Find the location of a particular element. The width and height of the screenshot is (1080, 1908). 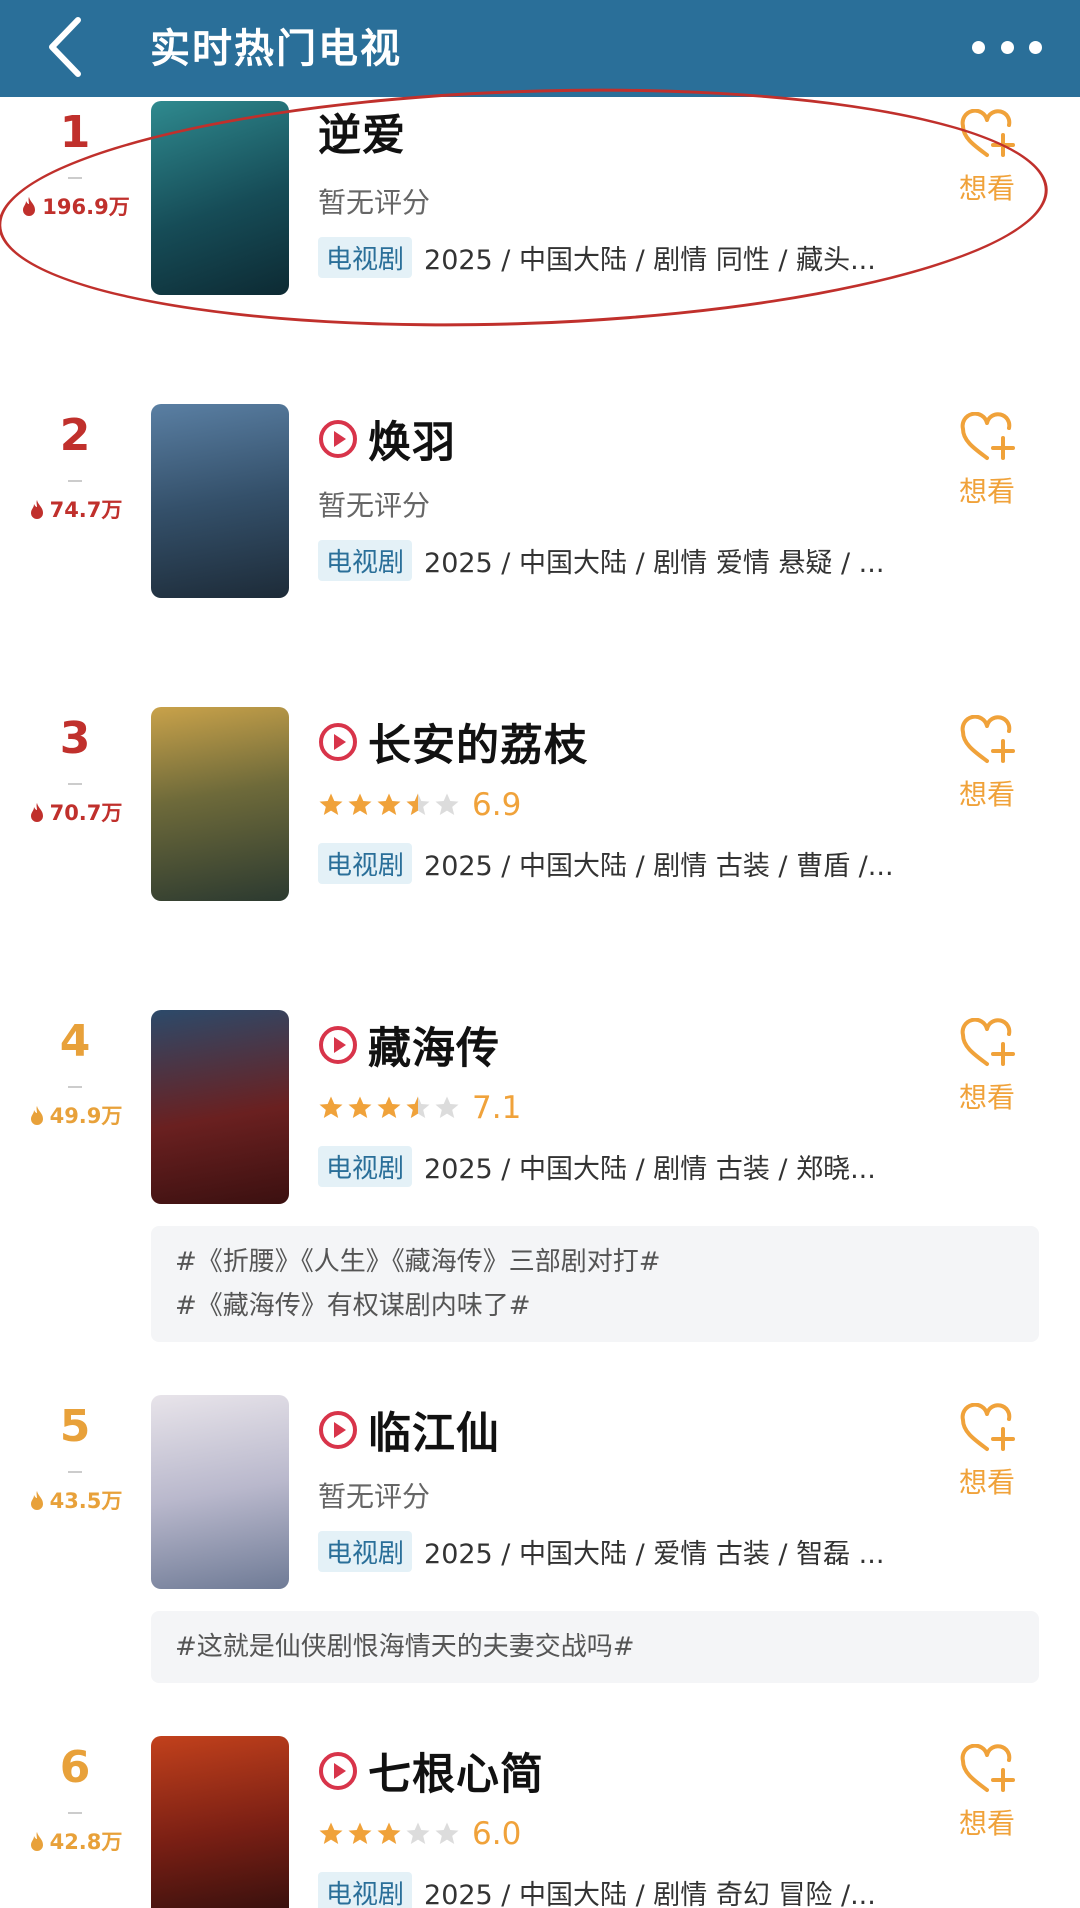

rank-number: 2 is located at coordinates (75, 435).